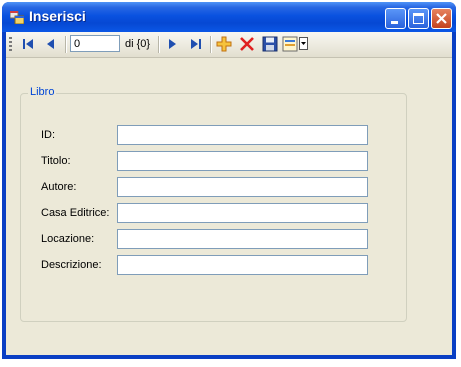 This screenshot has width=461, height=367. Describe the element at coordinates (138, 44) in the screenshot. I see `count-label: di {0}` at that location.